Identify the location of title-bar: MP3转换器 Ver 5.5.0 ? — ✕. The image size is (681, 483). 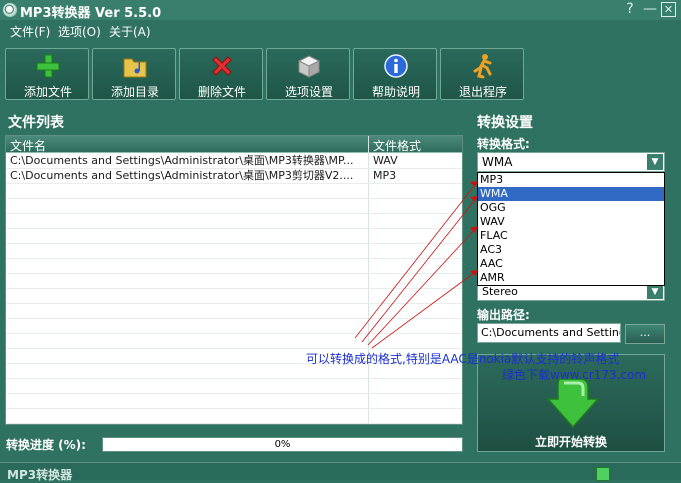
(340, 10).